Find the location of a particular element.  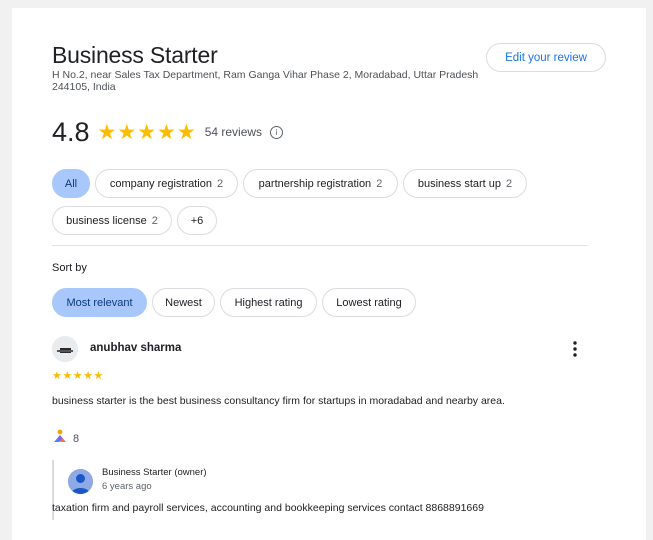

thumbs-up-icon is located at coordinates (60, 438).